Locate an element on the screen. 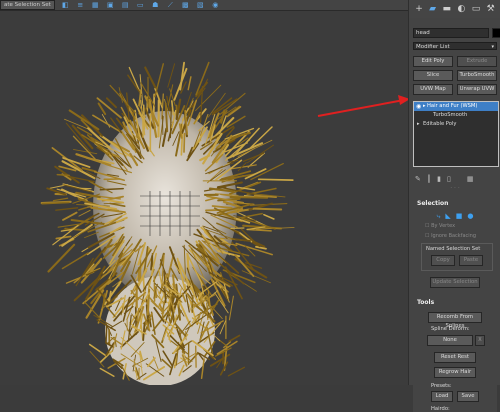 Image resolution: width=500 pixels, height=412 pixels. material-editor-icon: ▣ is located at coordinates (110, 5).